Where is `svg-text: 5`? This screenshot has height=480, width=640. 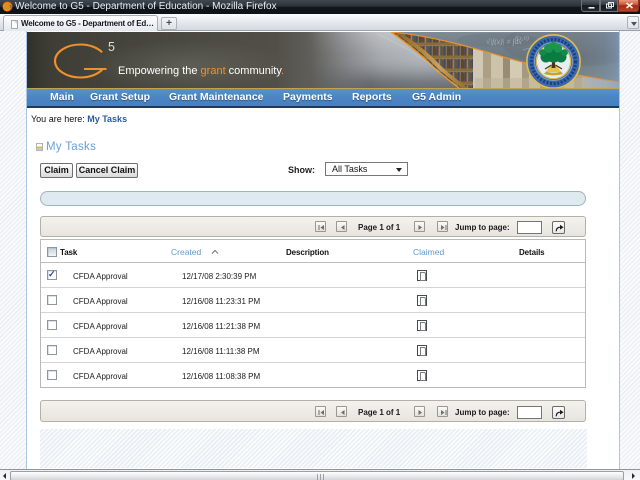
svg-text: 5 is located at coordinates (111, 47).